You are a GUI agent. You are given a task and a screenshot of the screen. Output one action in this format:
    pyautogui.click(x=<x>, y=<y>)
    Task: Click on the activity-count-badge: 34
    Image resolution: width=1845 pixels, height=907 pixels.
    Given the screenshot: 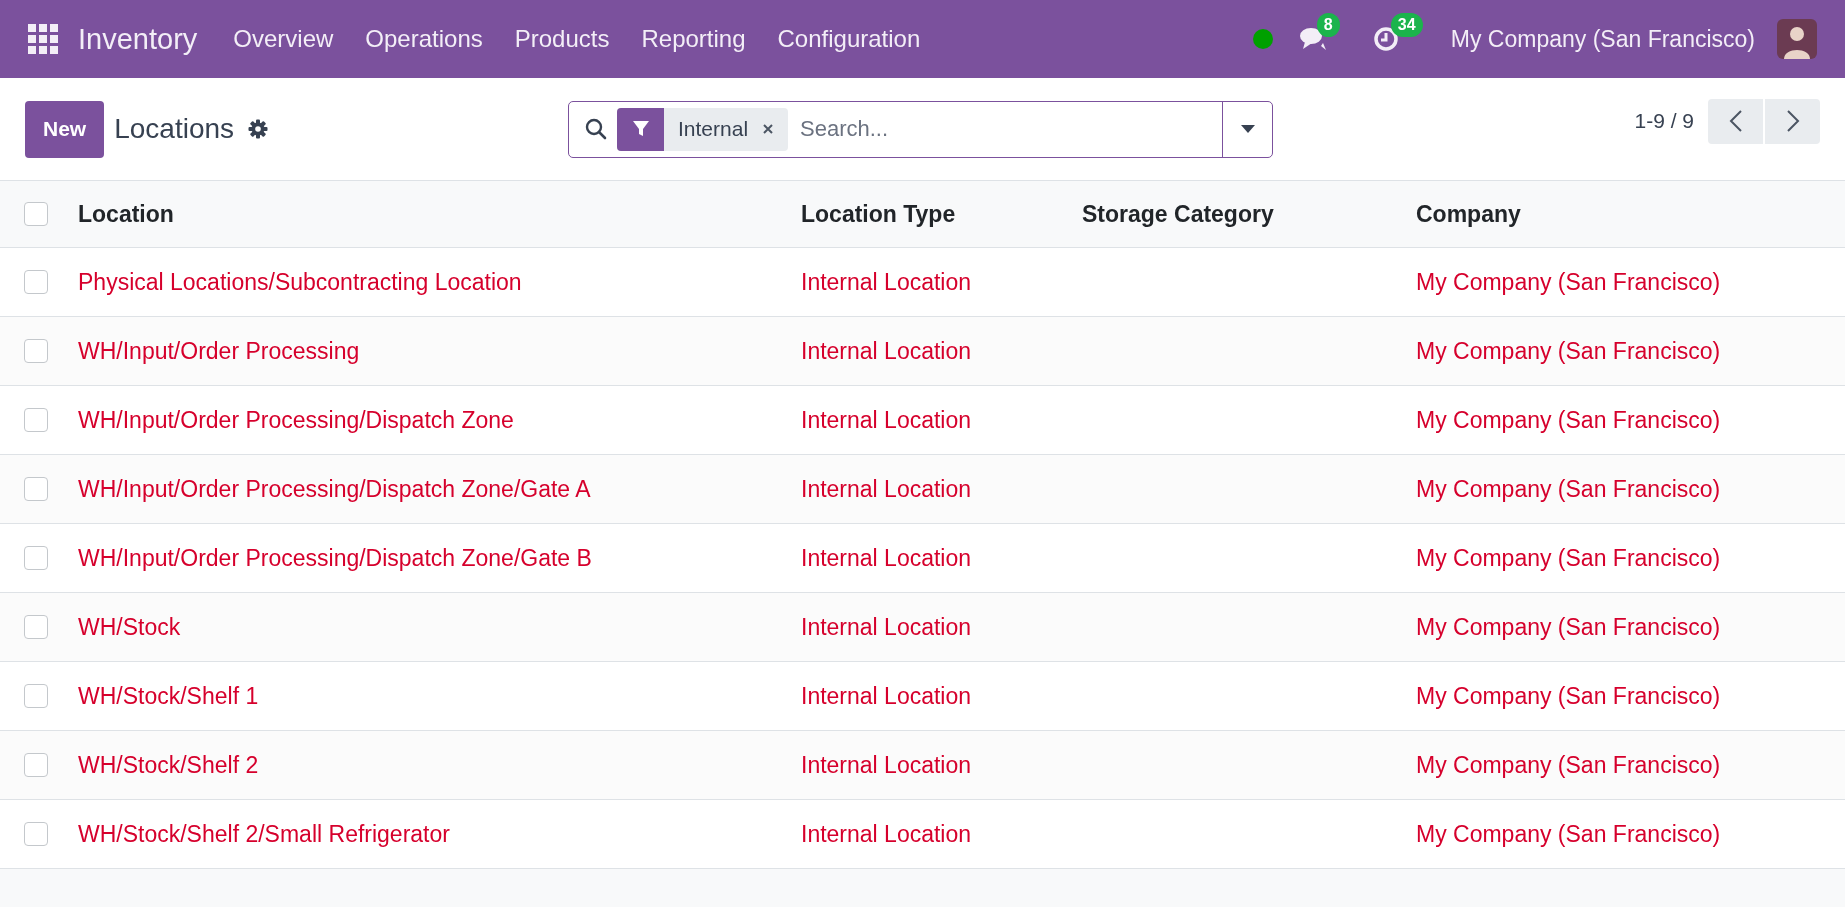 What is the action you would take?
    pyautogui.click(x=1406, y=25)
    